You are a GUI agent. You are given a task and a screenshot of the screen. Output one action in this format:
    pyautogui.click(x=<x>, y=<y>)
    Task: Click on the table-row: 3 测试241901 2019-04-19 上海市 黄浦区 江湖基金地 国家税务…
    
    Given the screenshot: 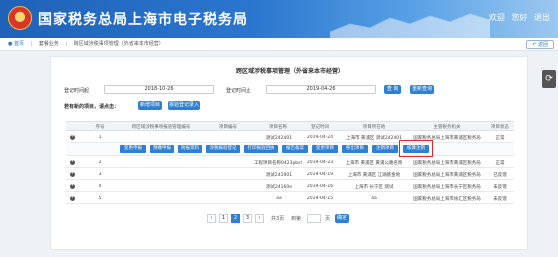 What is the action you would take?
    pyautogui.click(x=290, y=174)
    